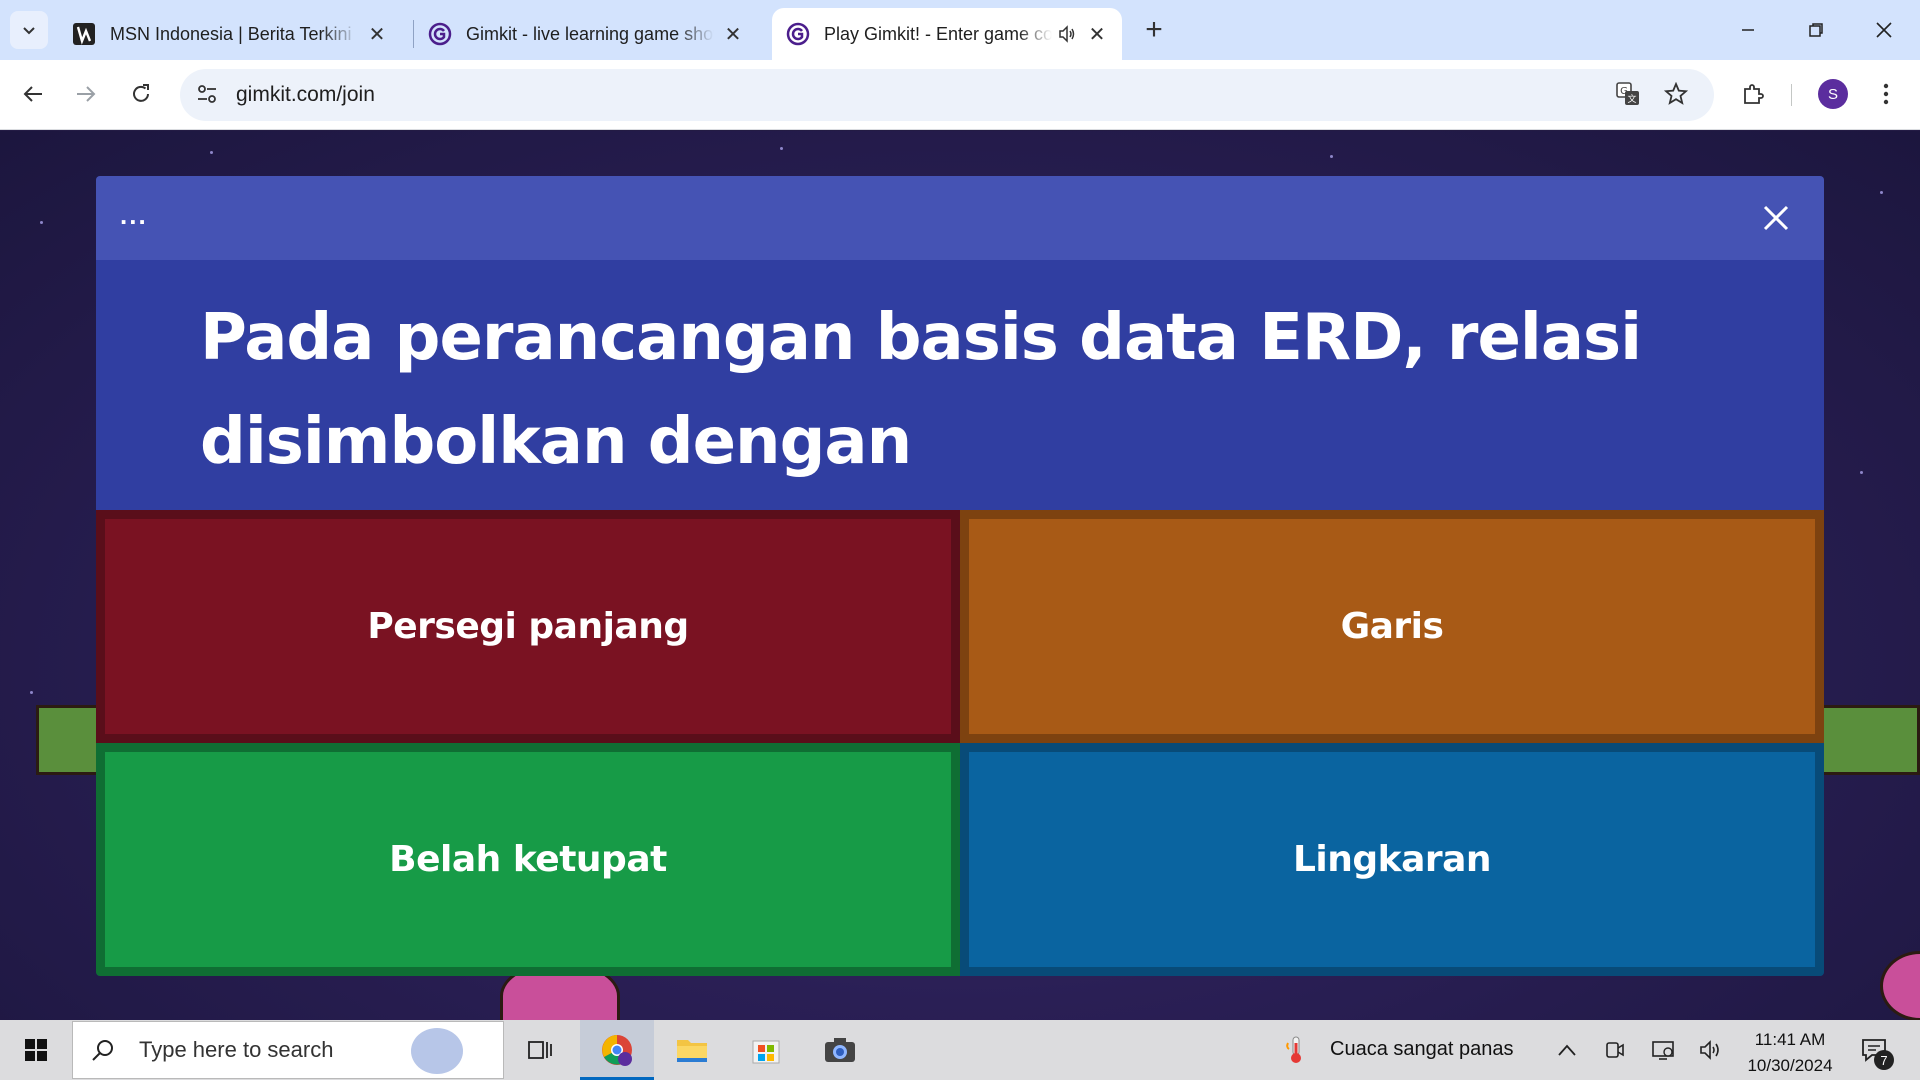 This screenshot has width=1920, height=1080. What do you see at coordinates (84, 34) in the screenshot?
I see `msn-icon` at bounding box center [84, 34].